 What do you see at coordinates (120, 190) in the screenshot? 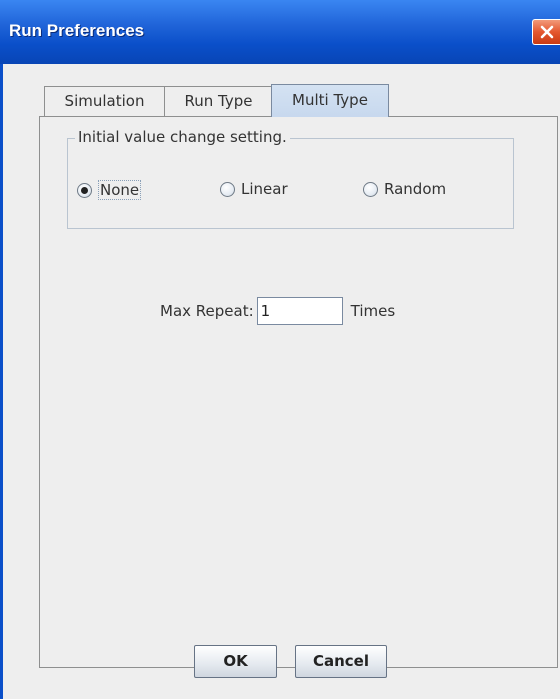
I see `radio-label: None` at bounding box center [120, 190].